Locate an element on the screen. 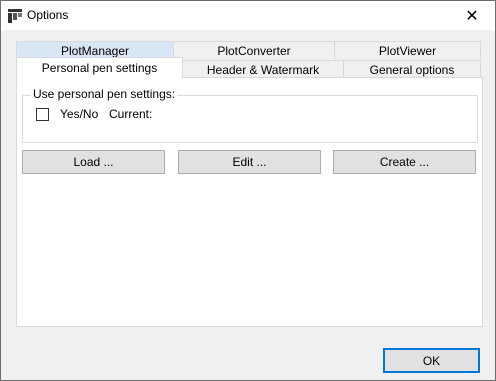 The width and height of the screenshot is (496, 381). yes-no-label: Yes/No is located at coordinates (79, 114).